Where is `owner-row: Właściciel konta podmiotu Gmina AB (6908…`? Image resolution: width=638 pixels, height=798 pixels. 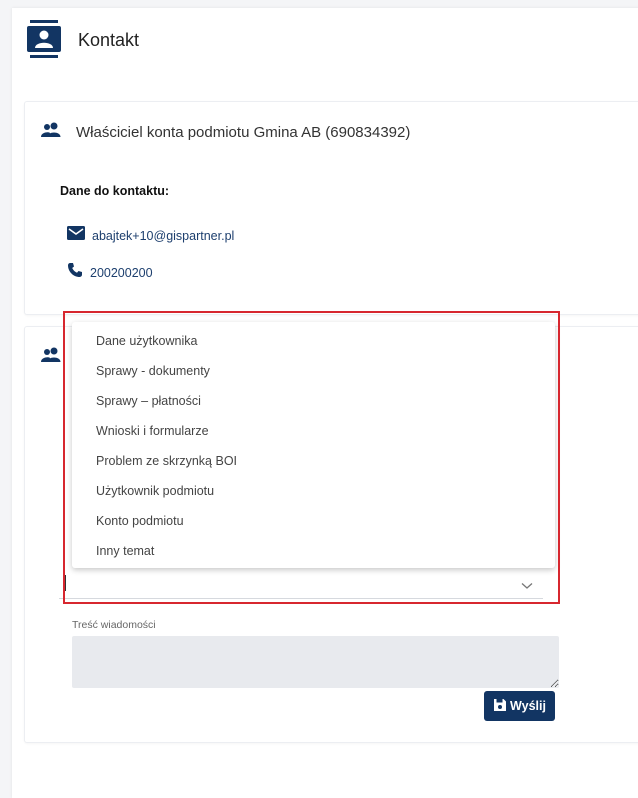 owner-row: Właściciel konta podmiotu Gmina AB (6908… is located at coordinates (225, 132).